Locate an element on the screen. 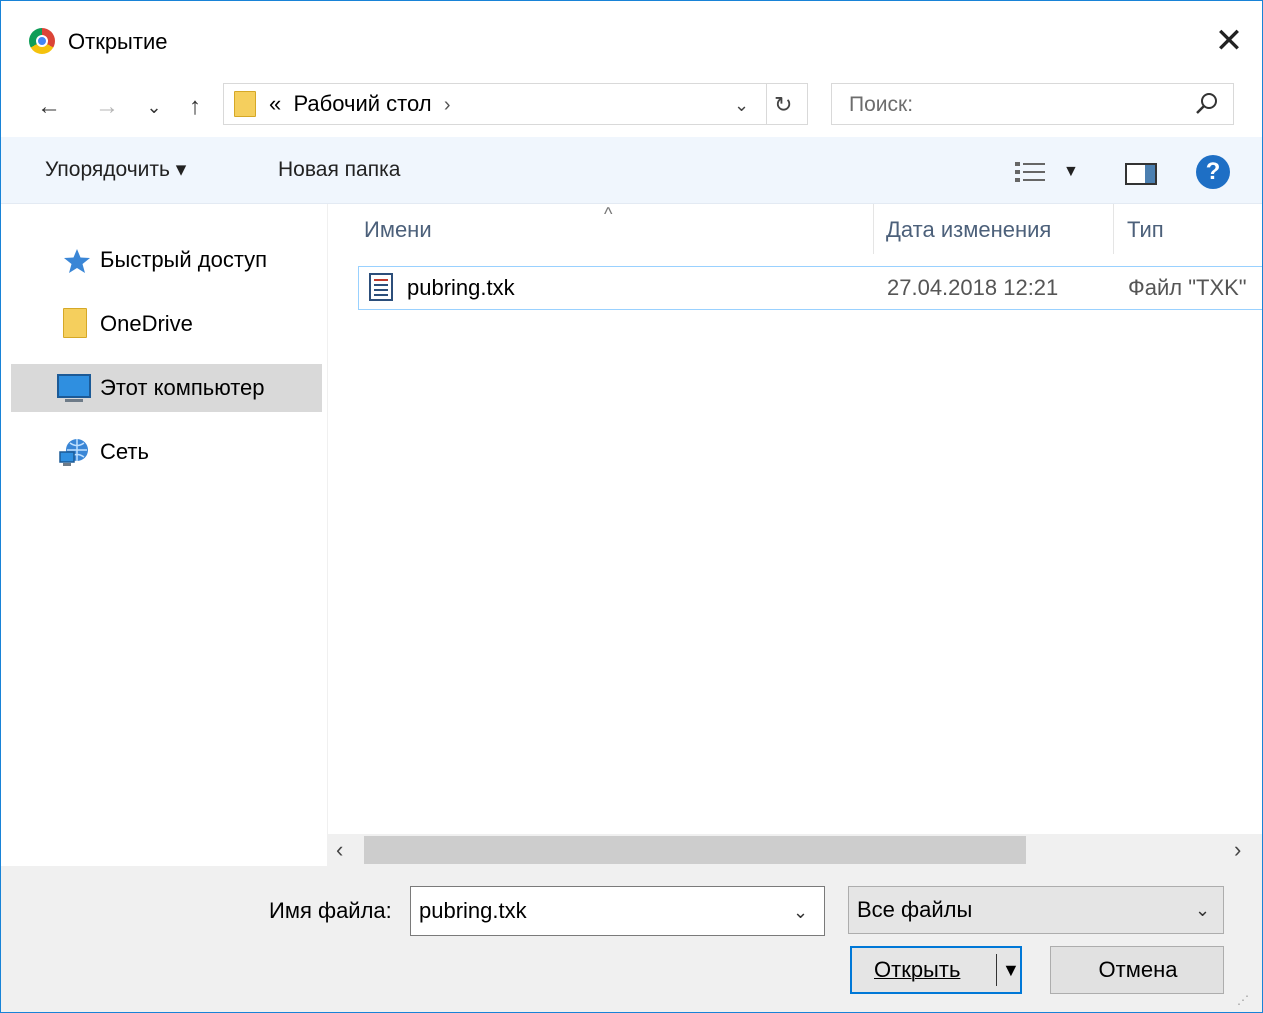 This screenshot has height=1013, width=1263. file-type: Файл "TXK" is located at coordinates (1187, 287).